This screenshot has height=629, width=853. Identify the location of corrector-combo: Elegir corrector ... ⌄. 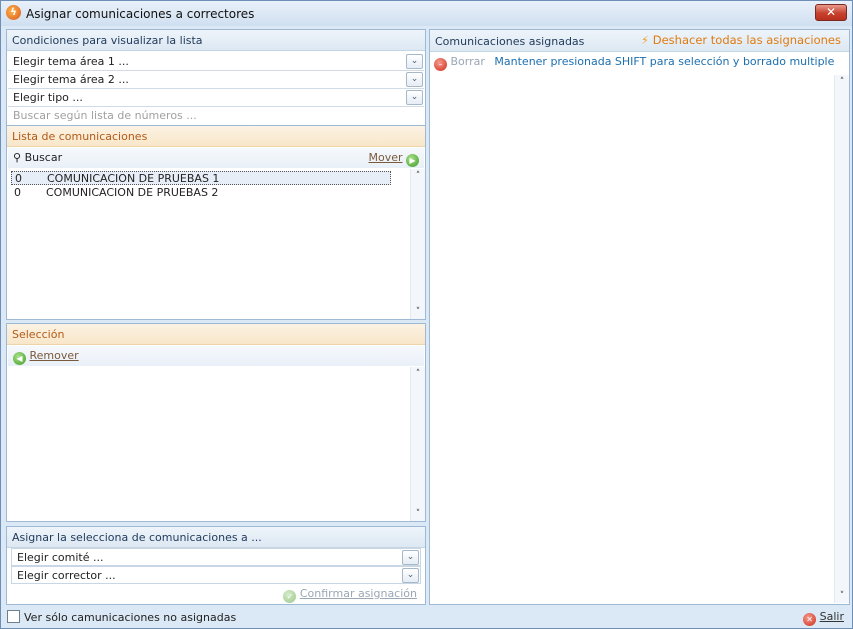
(216, 575).